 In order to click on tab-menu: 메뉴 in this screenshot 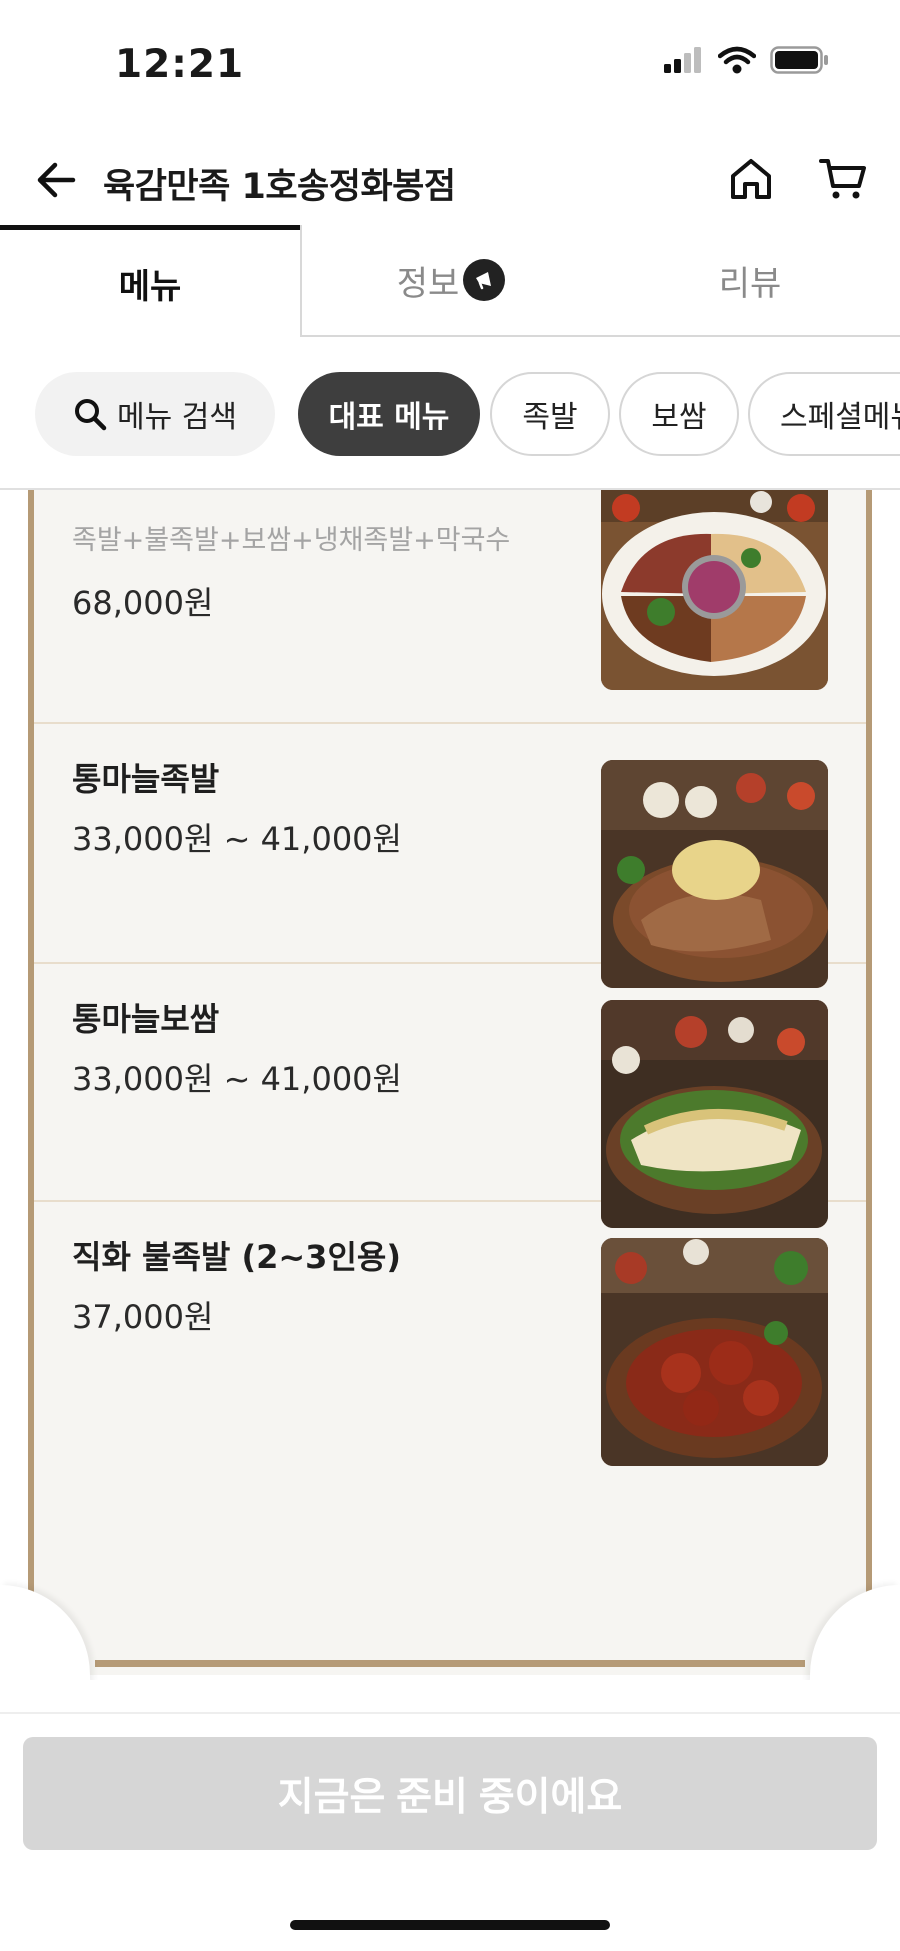, I will do `click(150, 281)`.